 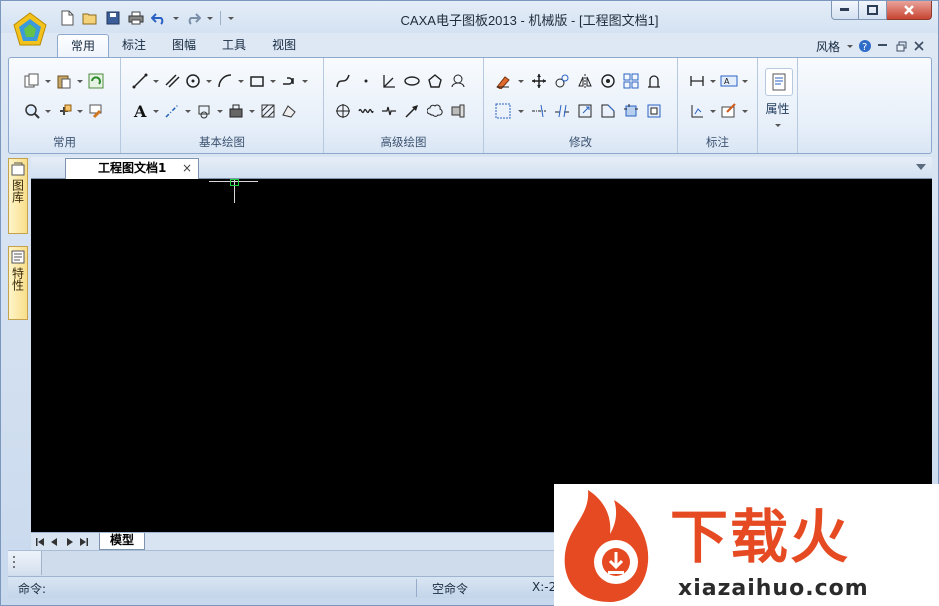 What do you see at coordinates (412, 111) in the screenshot?
I see `arrow-icon` at bounding box center [412, 111].